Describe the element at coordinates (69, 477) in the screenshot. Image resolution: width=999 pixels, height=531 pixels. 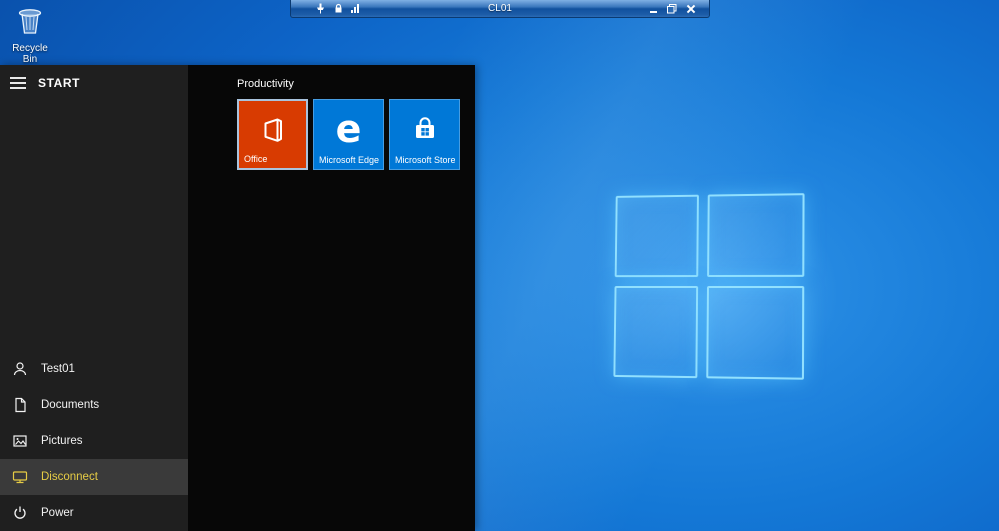
I see `start-item-label: Disconnect` at that location.